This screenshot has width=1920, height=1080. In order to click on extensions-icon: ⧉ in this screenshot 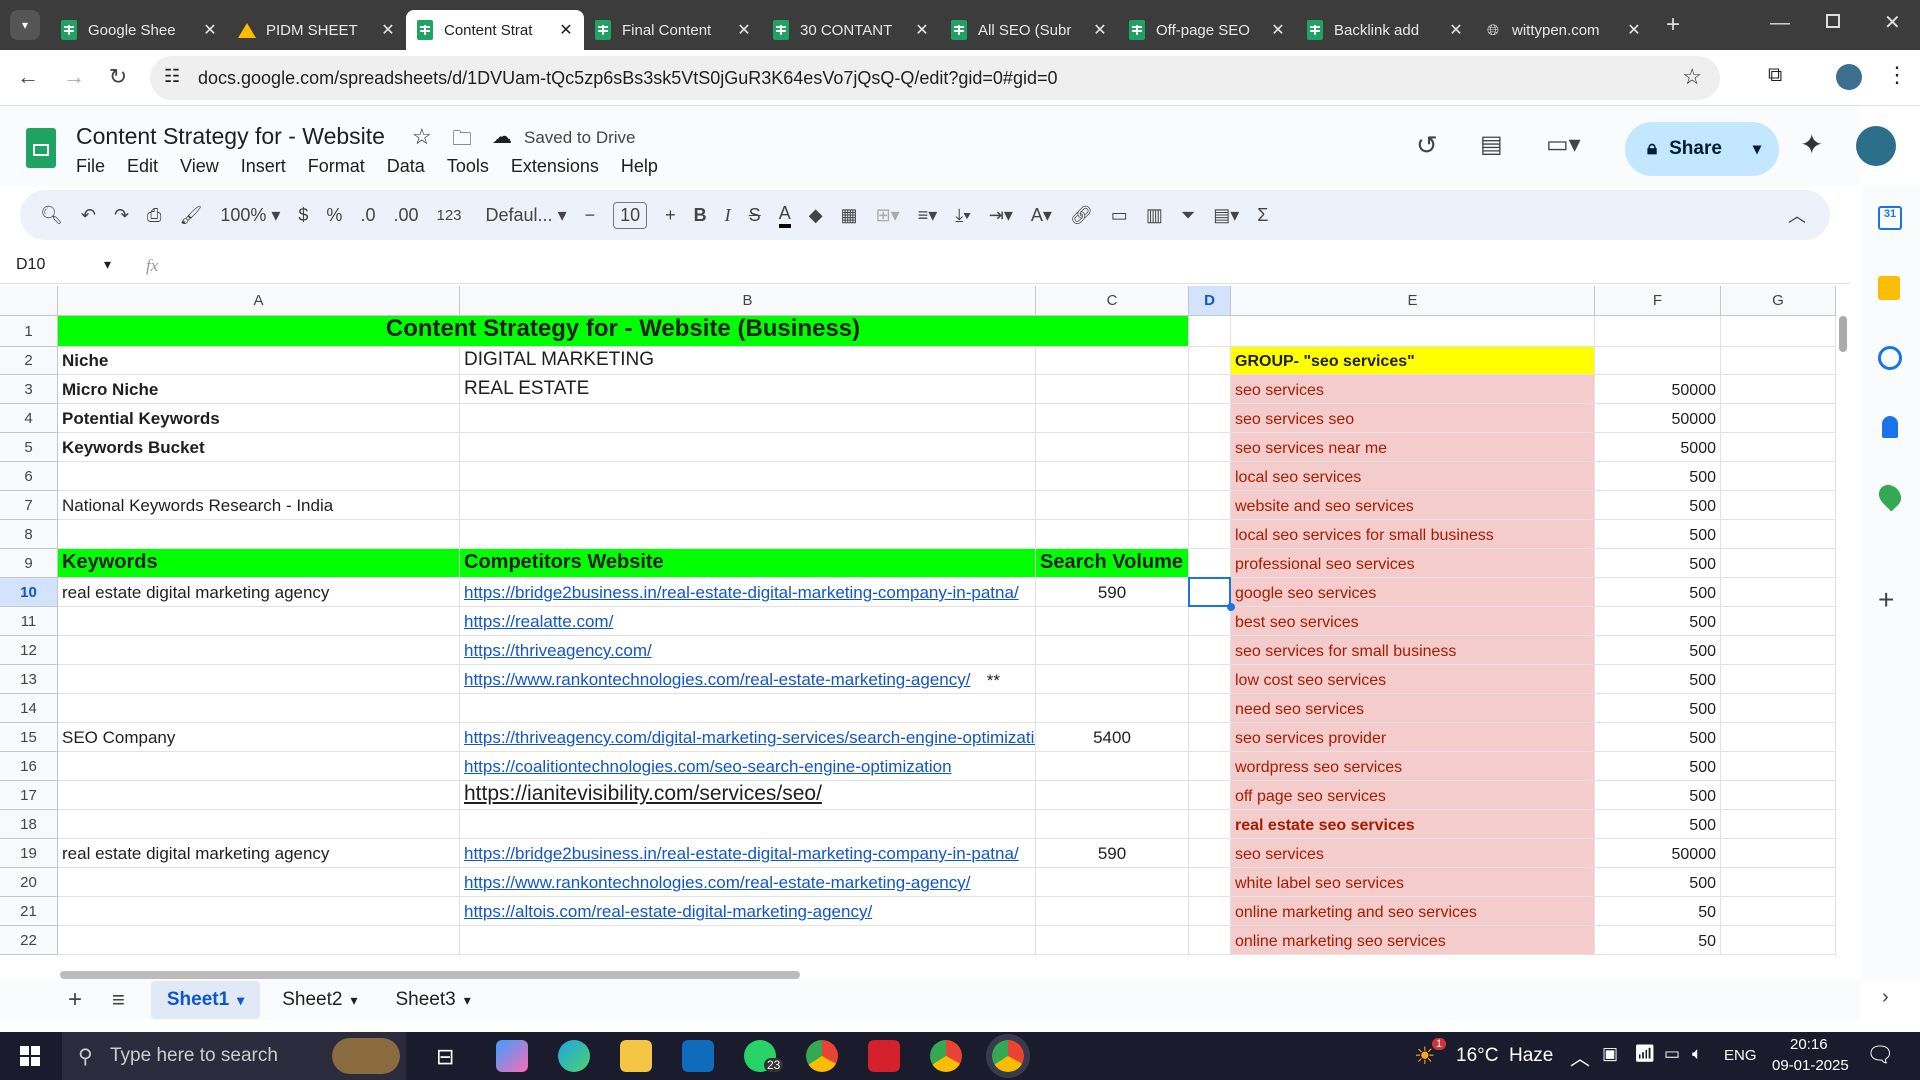, I will do `click(1775, 75)`.